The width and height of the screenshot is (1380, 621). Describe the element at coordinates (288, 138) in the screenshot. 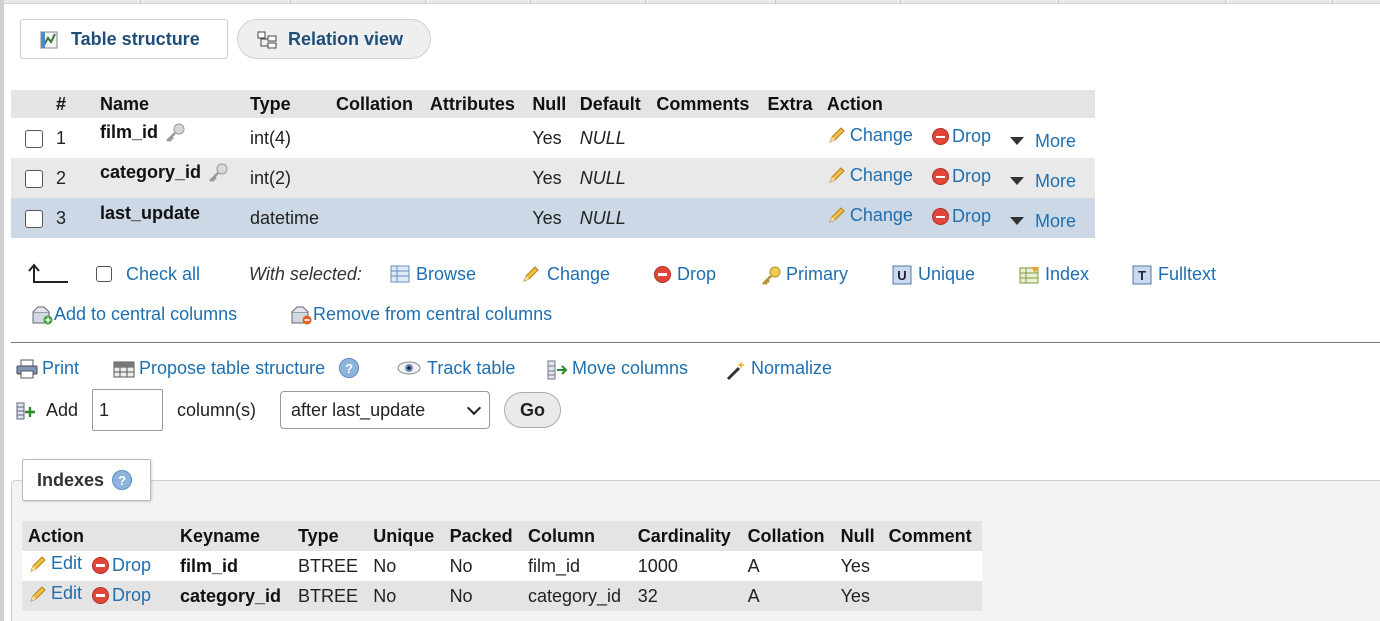

I see `field-type: int(4)` at that location.